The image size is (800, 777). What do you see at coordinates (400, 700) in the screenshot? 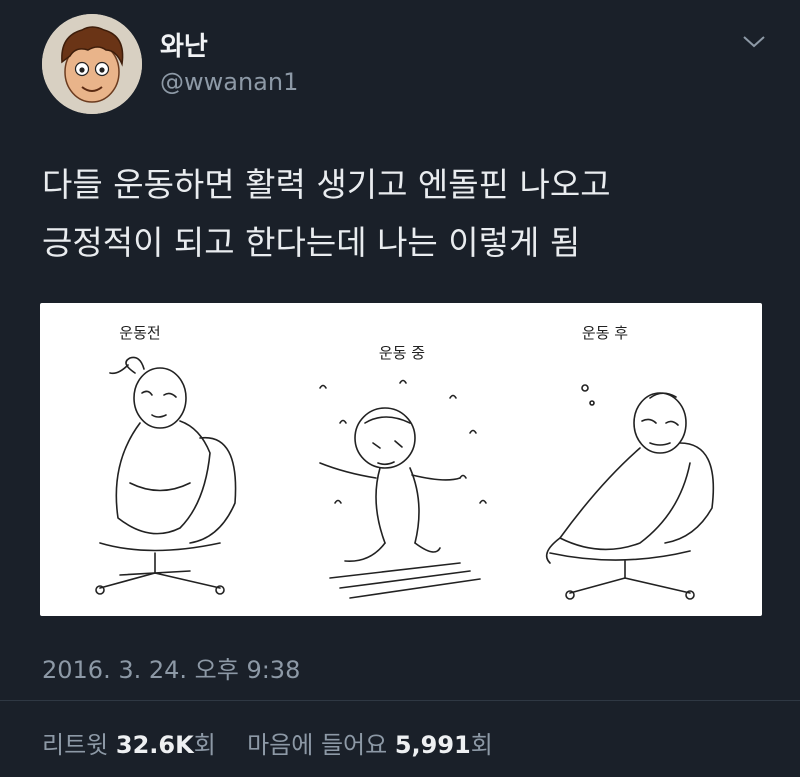
I see `divider` at bounding box center [400, 700].